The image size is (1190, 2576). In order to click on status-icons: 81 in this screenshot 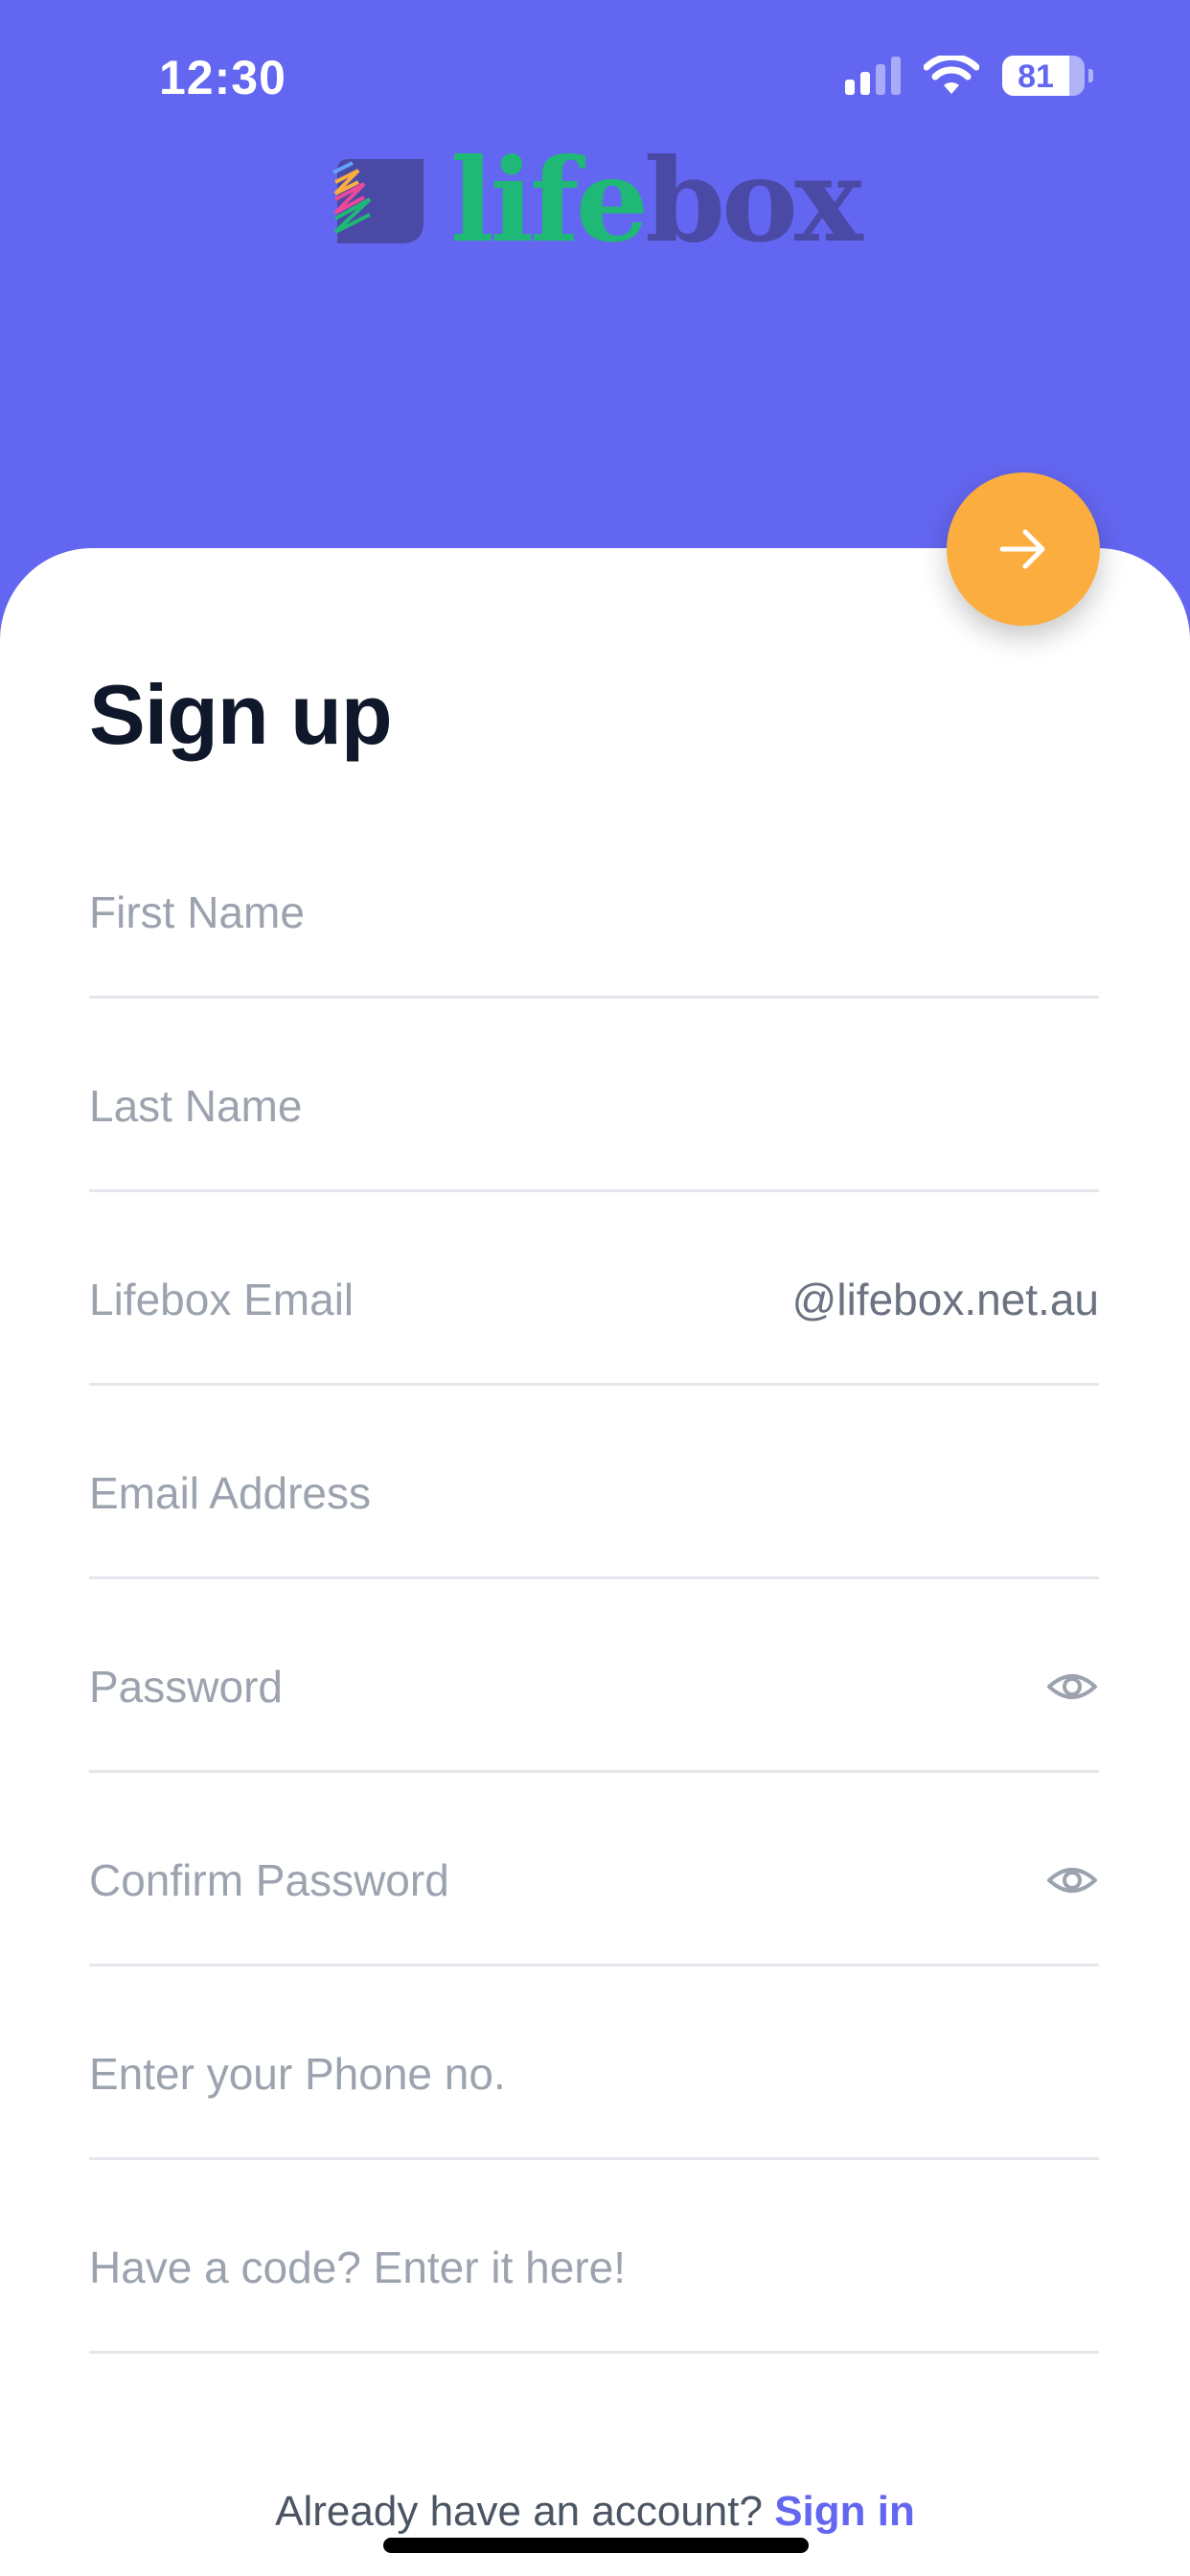, I will do `click(969, 76)`.